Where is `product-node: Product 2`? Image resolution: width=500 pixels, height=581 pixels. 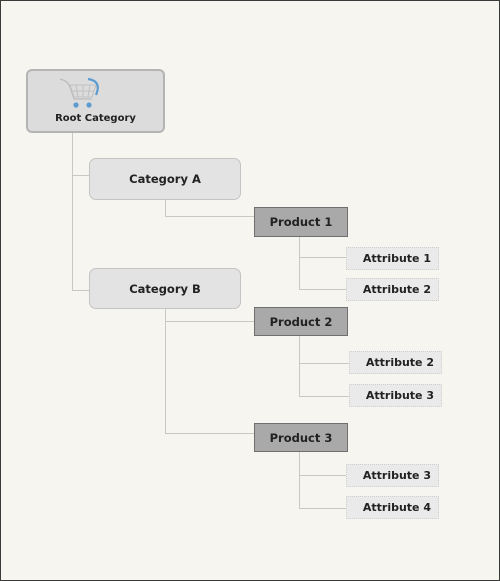
product-node: Product 2 is located at coordinates (301, 321).